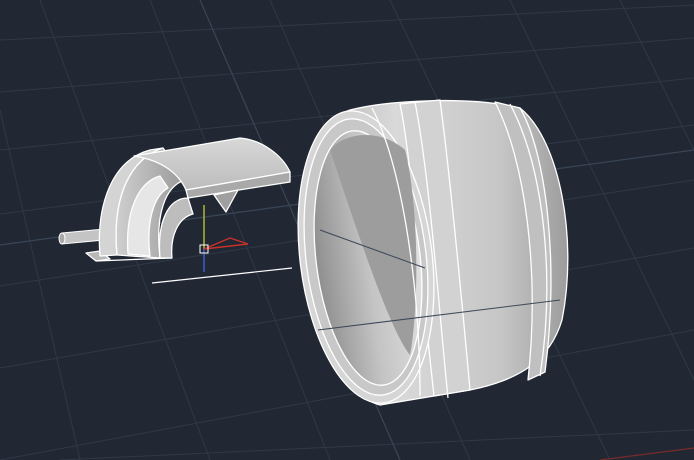  What do you see at coordinates (188, 199) in the screenshot?
I see `bracket-part` at bounding box center [188, 199].